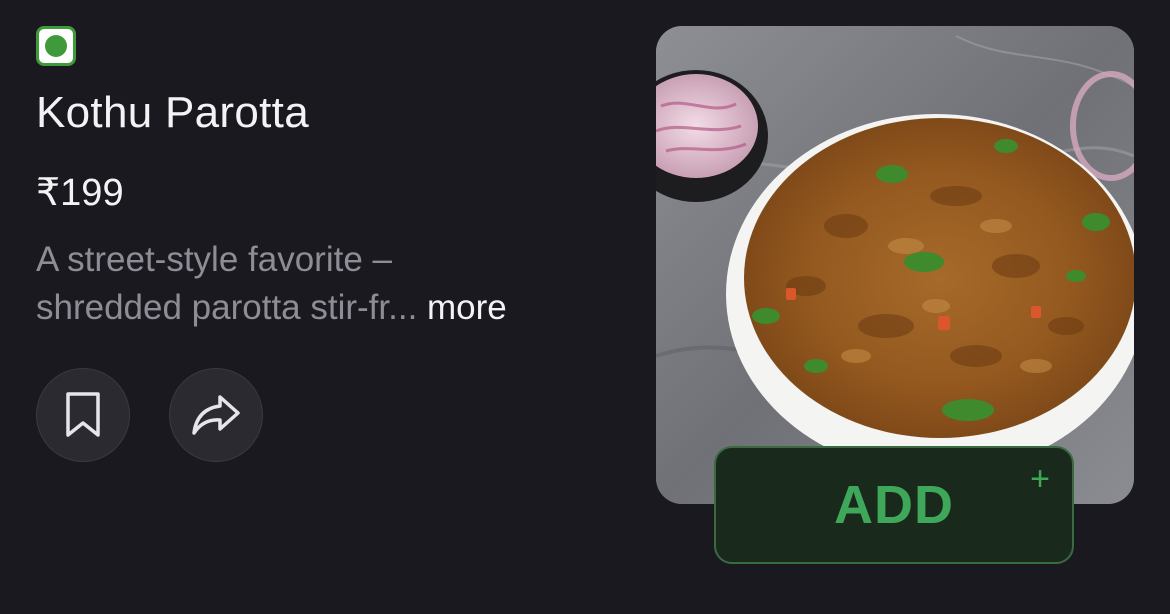 This screenshot has height=614, width=1170. I want to click on share-arrow-icon, so click(216, 415).